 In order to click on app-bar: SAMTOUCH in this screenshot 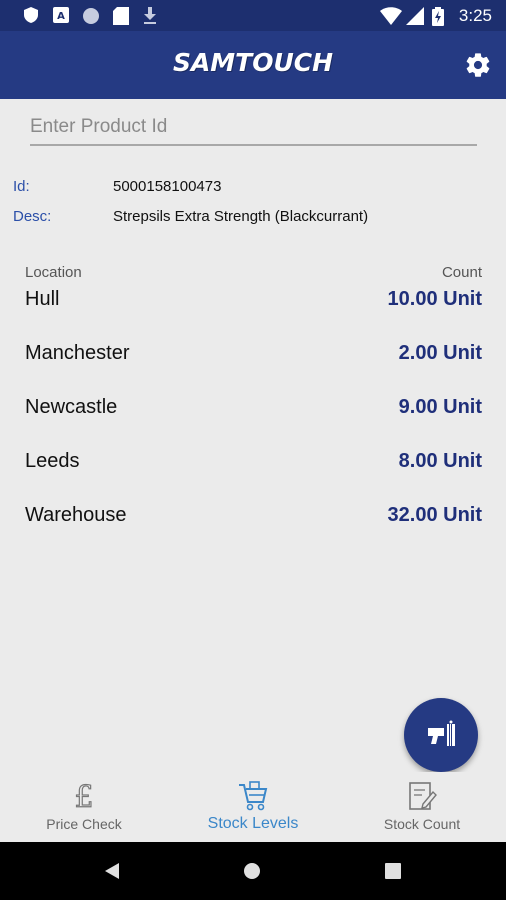, I will do `click(253, 65)`.